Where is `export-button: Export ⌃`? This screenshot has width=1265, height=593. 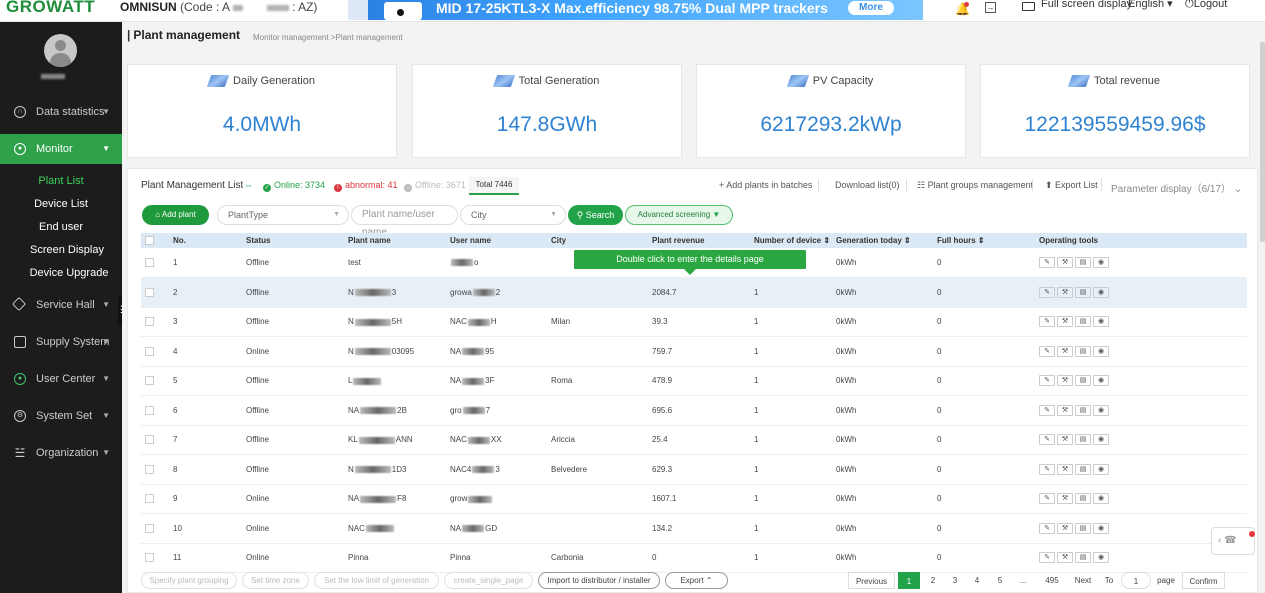 export-button: Export ⌃ is located at coordinates (696, 580).